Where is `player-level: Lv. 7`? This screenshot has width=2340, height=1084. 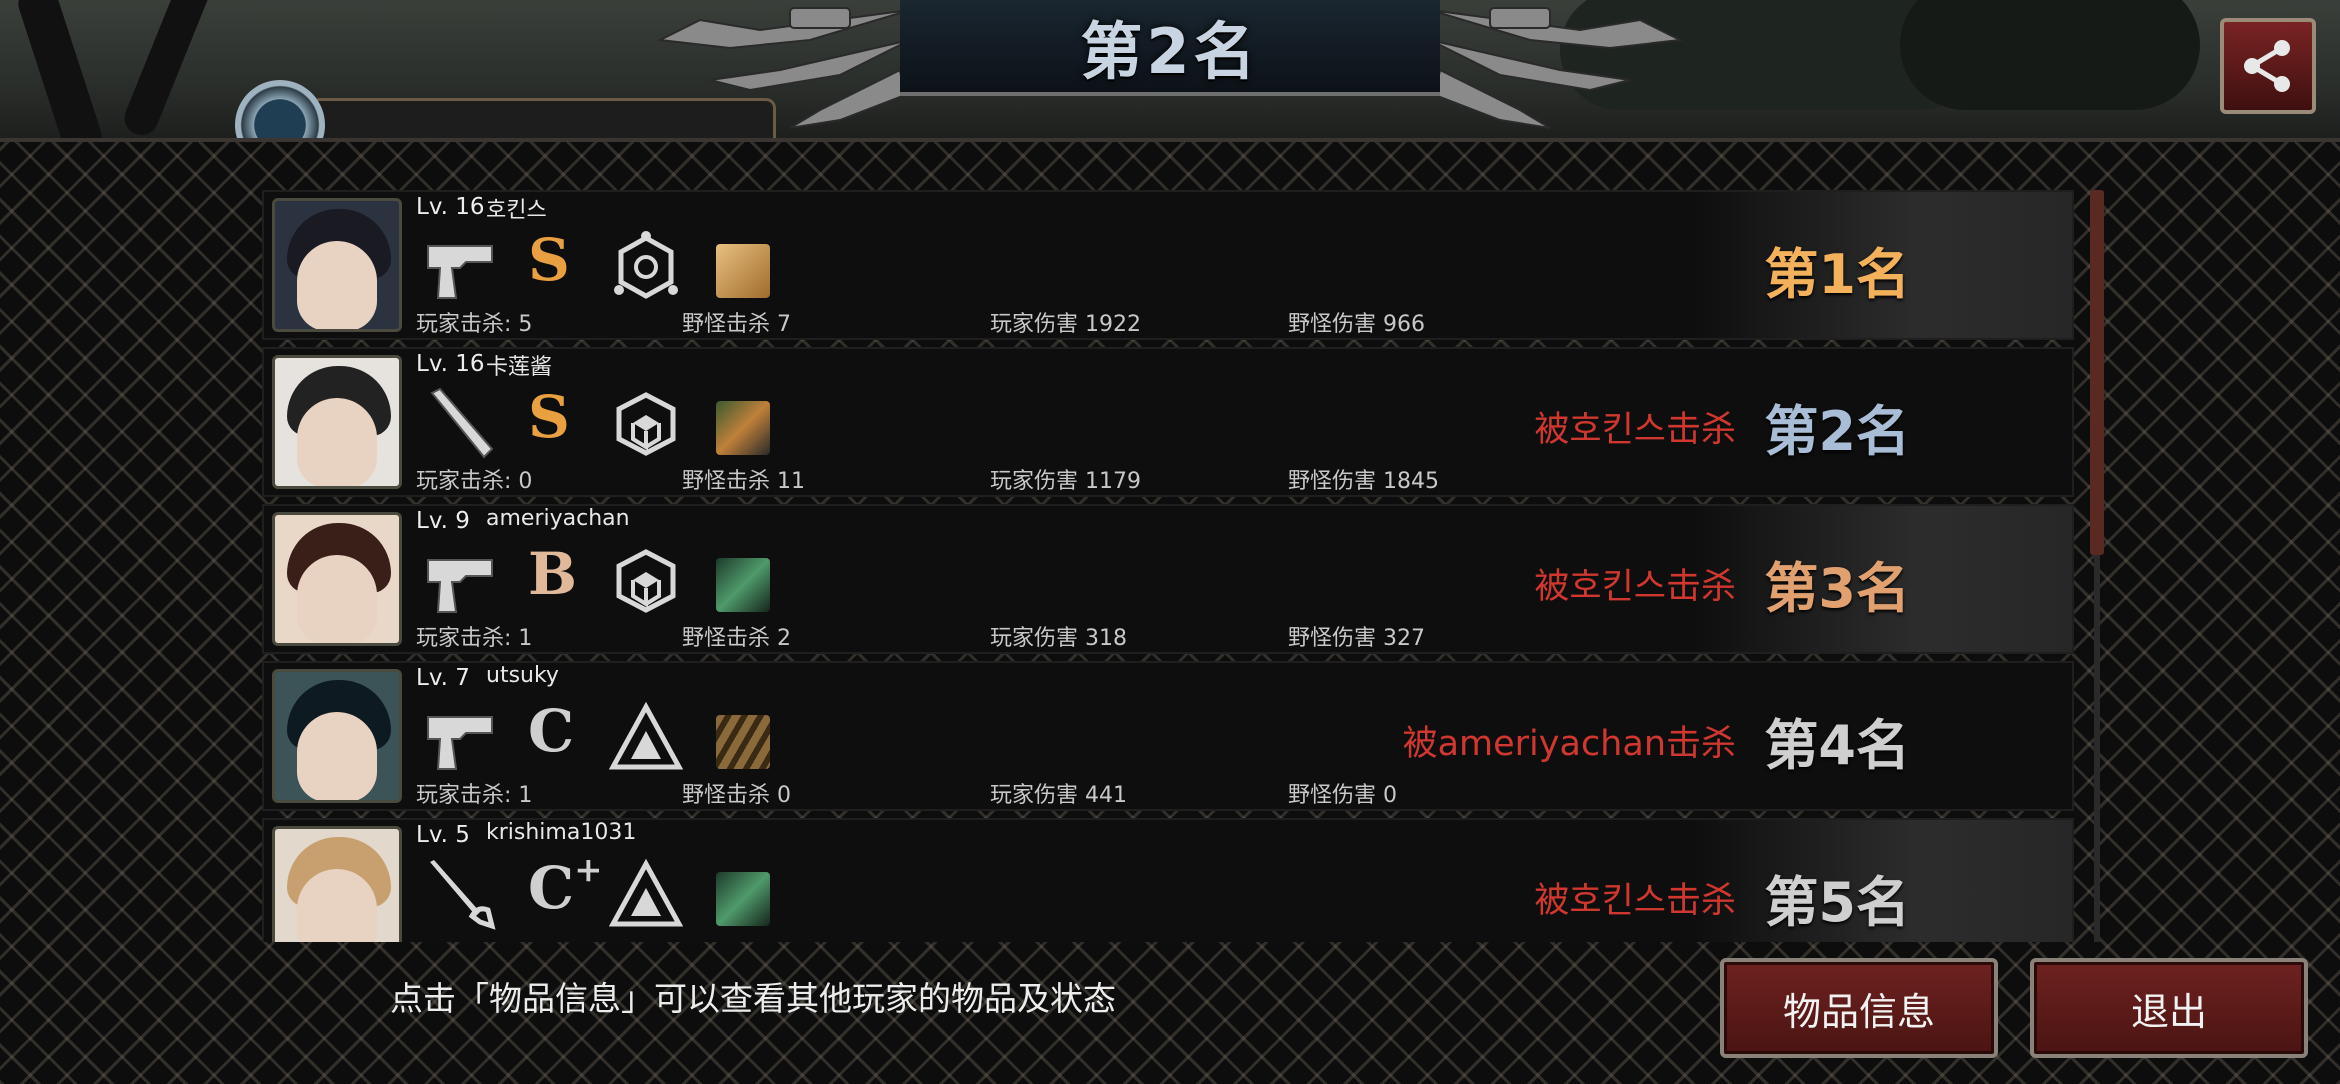
player-level: Lv. 7 is located at coordinates (443, 678).